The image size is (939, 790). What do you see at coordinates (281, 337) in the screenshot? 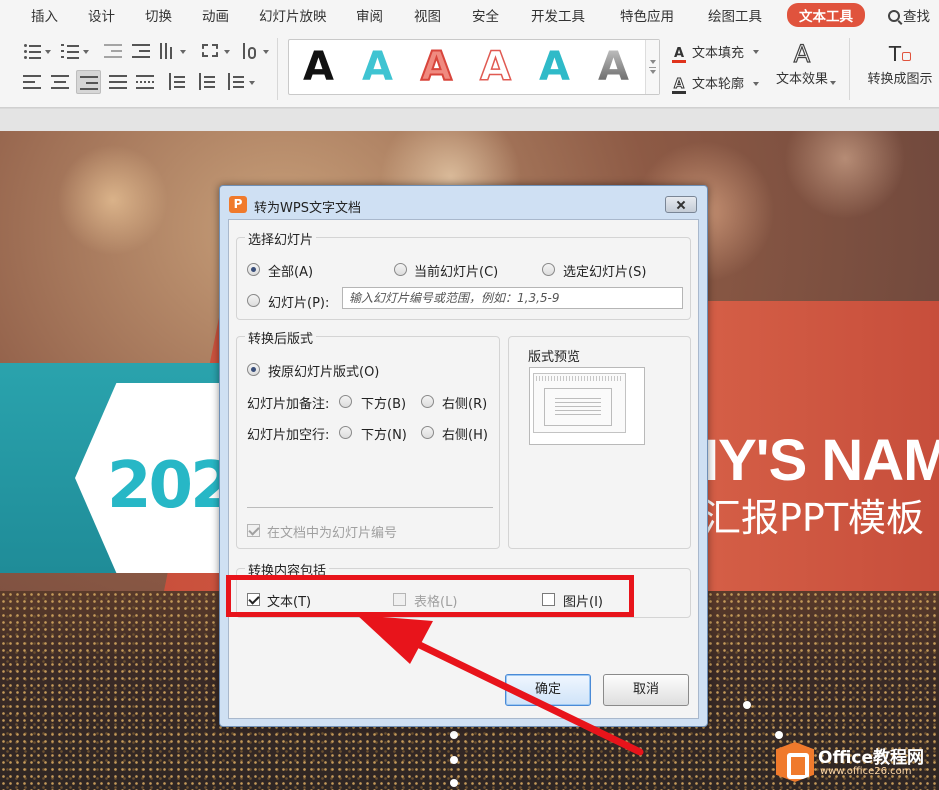
I see `layout-legend: 转换后版式` at bounding box center [281, 337].